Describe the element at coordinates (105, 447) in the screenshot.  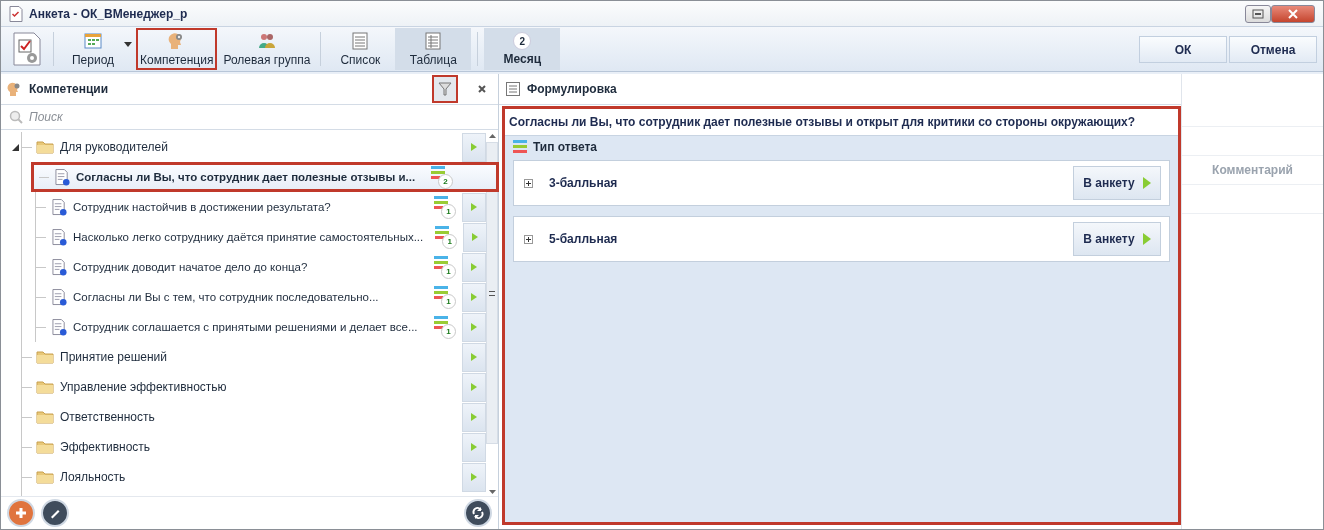
I see `tree-item: Эффективность` at that location.